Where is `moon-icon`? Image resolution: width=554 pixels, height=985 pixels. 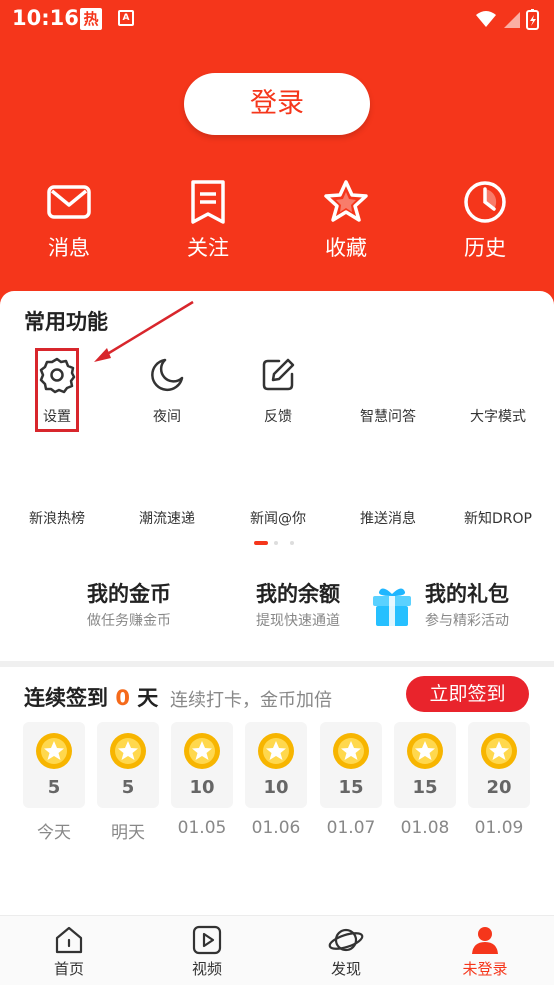 moon-icon is located at coordinates (167, 375).